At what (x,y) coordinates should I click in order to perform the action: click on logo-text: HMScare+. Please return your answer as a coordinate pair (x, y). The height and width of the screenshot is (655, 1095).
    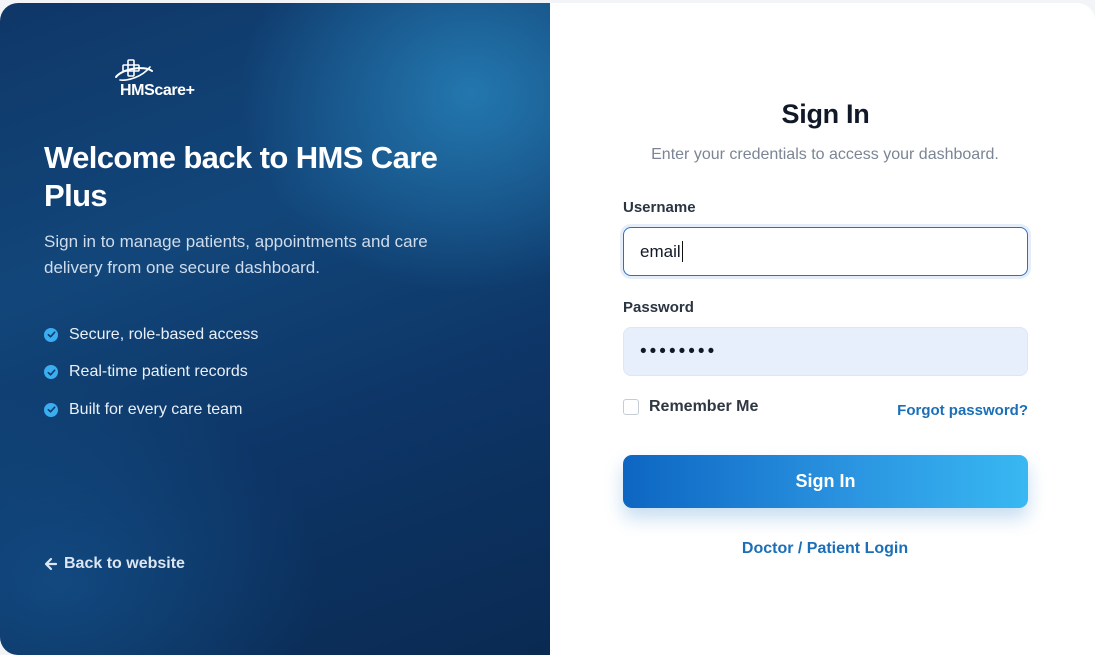
    Looking at the image, I should click on (157, 90).